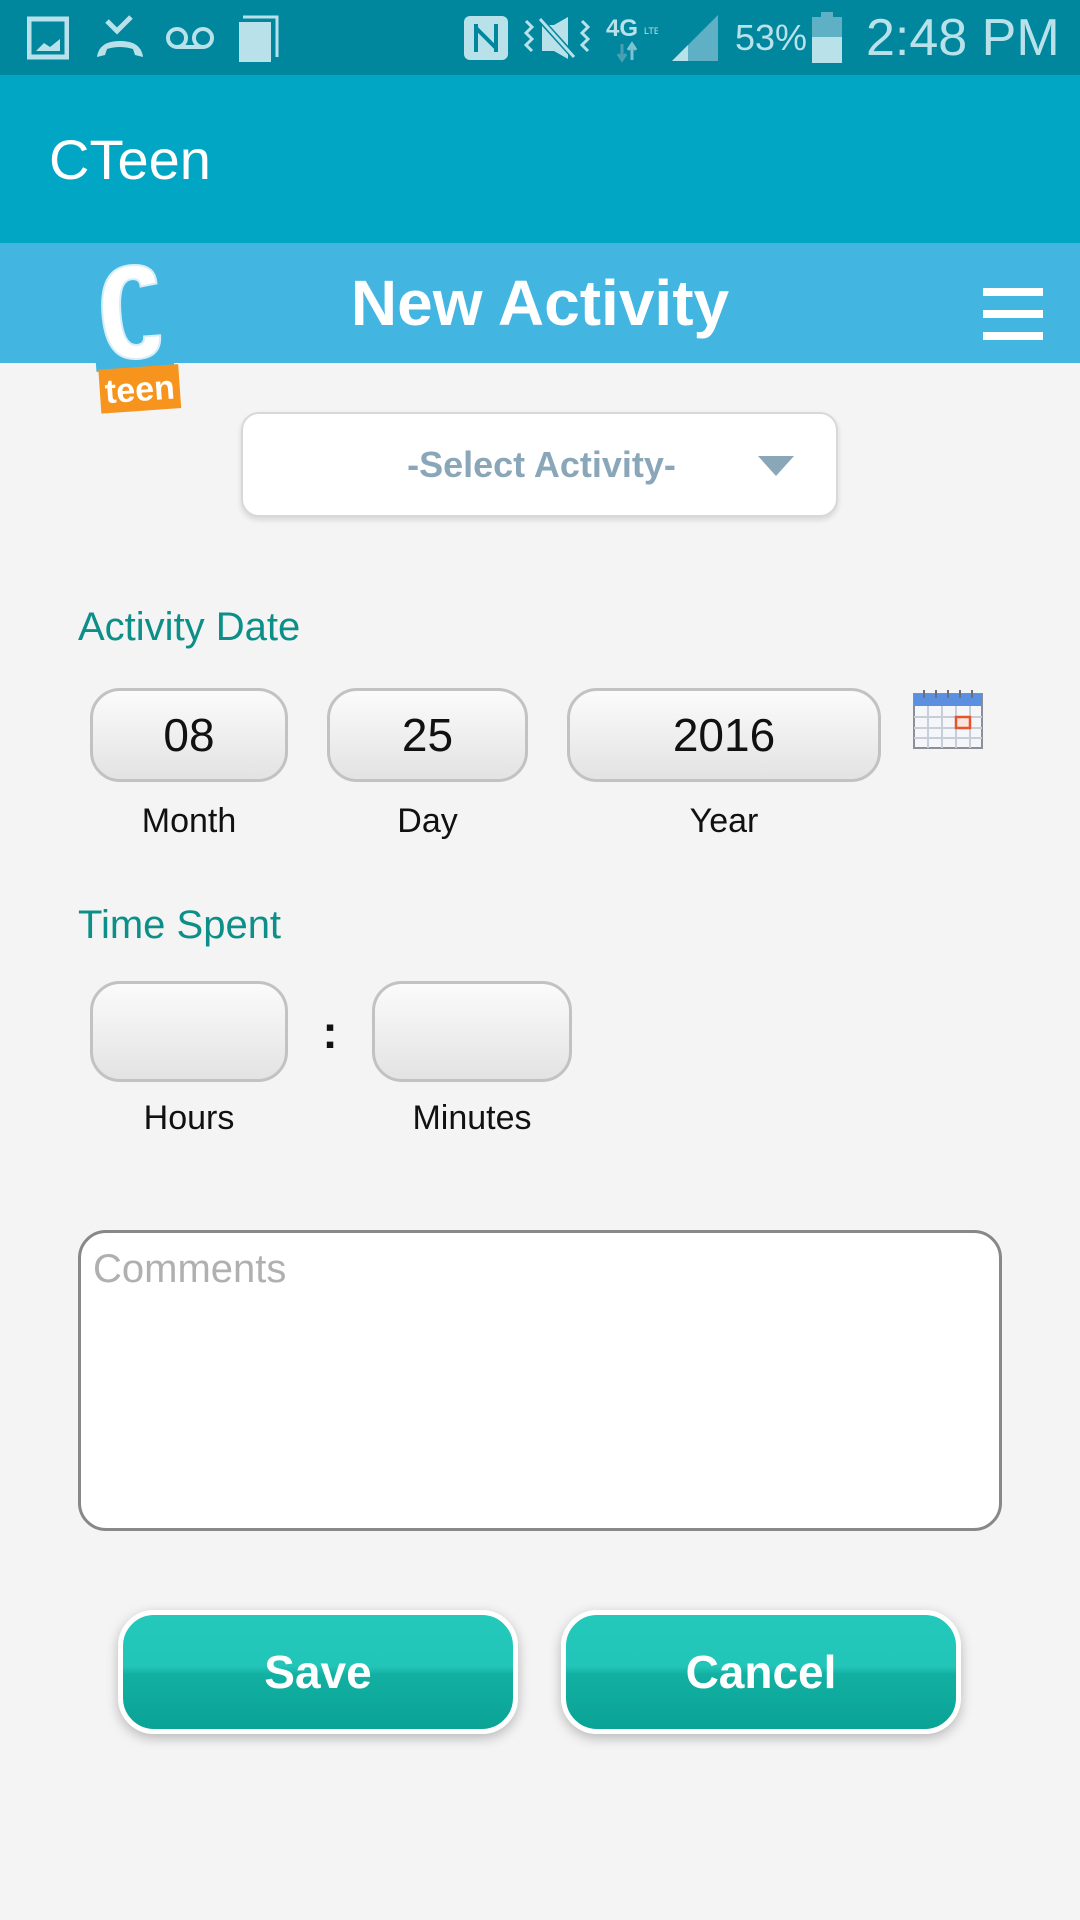 This screenshot has width=1080, height=1920. What do you see at coordinates (540, 1380) in the screenshot?
I see `comments-field` at bounding box center [540, 1380].